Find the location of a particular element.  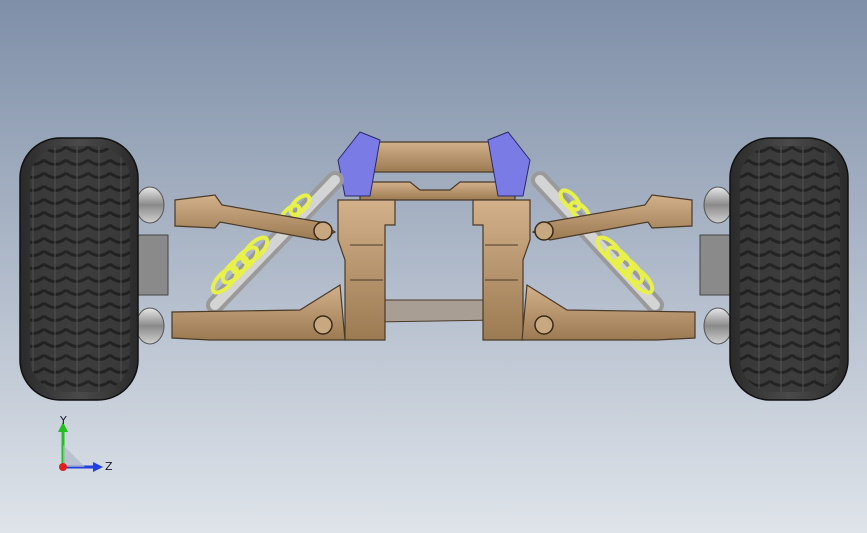

left-hub is located at coordinates (152, 265).